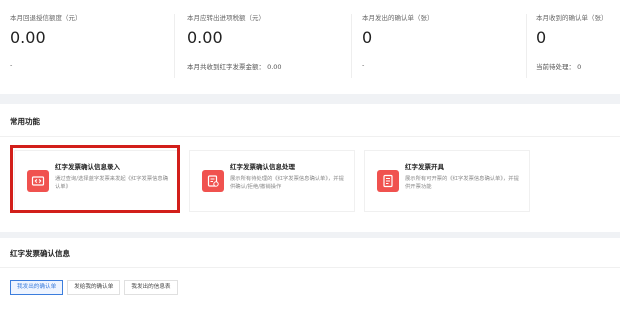 The height and width of the screenshot is (309, 620). What do you see at coordinates (572, 18) in the screenshot?
I see `stat-label: 本月收到的确认单（张）` at bounding box center [572, 18].